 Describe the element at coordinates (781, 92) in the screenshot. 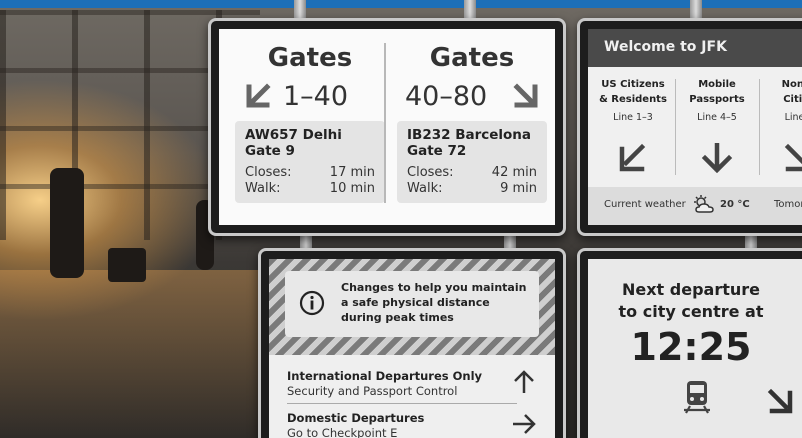

I see `lane-title: Non-U Citize` at that location.